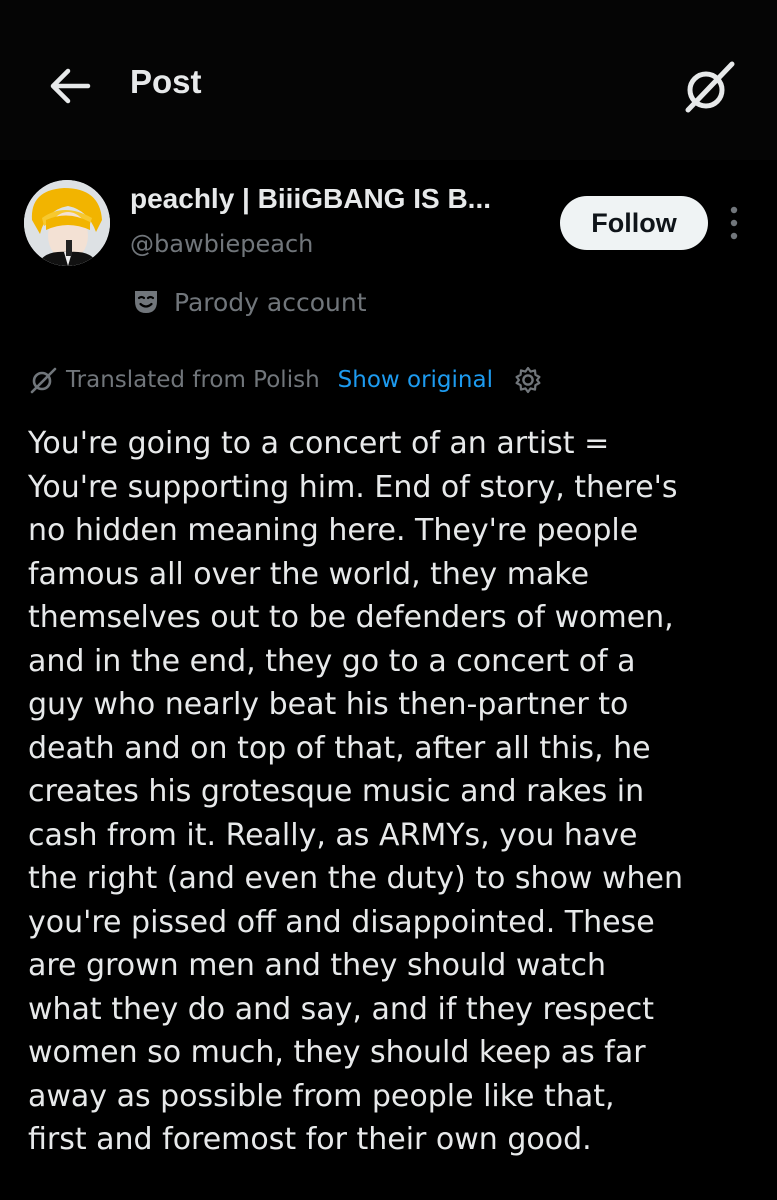  What do you see at coordinates (333, 835) in the screenshot?
I see `post-text-line: cash from it. Really, as ARMYs, you have` at bounding box center [333, 835].